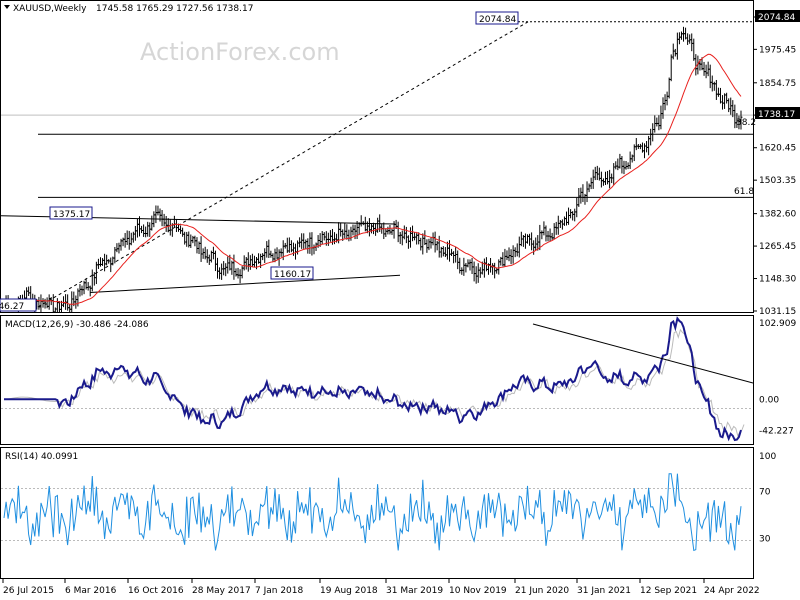 This screenshot has height=600, width=800. I want to click on price-axis-label: 1382.60, so click(777, 215).